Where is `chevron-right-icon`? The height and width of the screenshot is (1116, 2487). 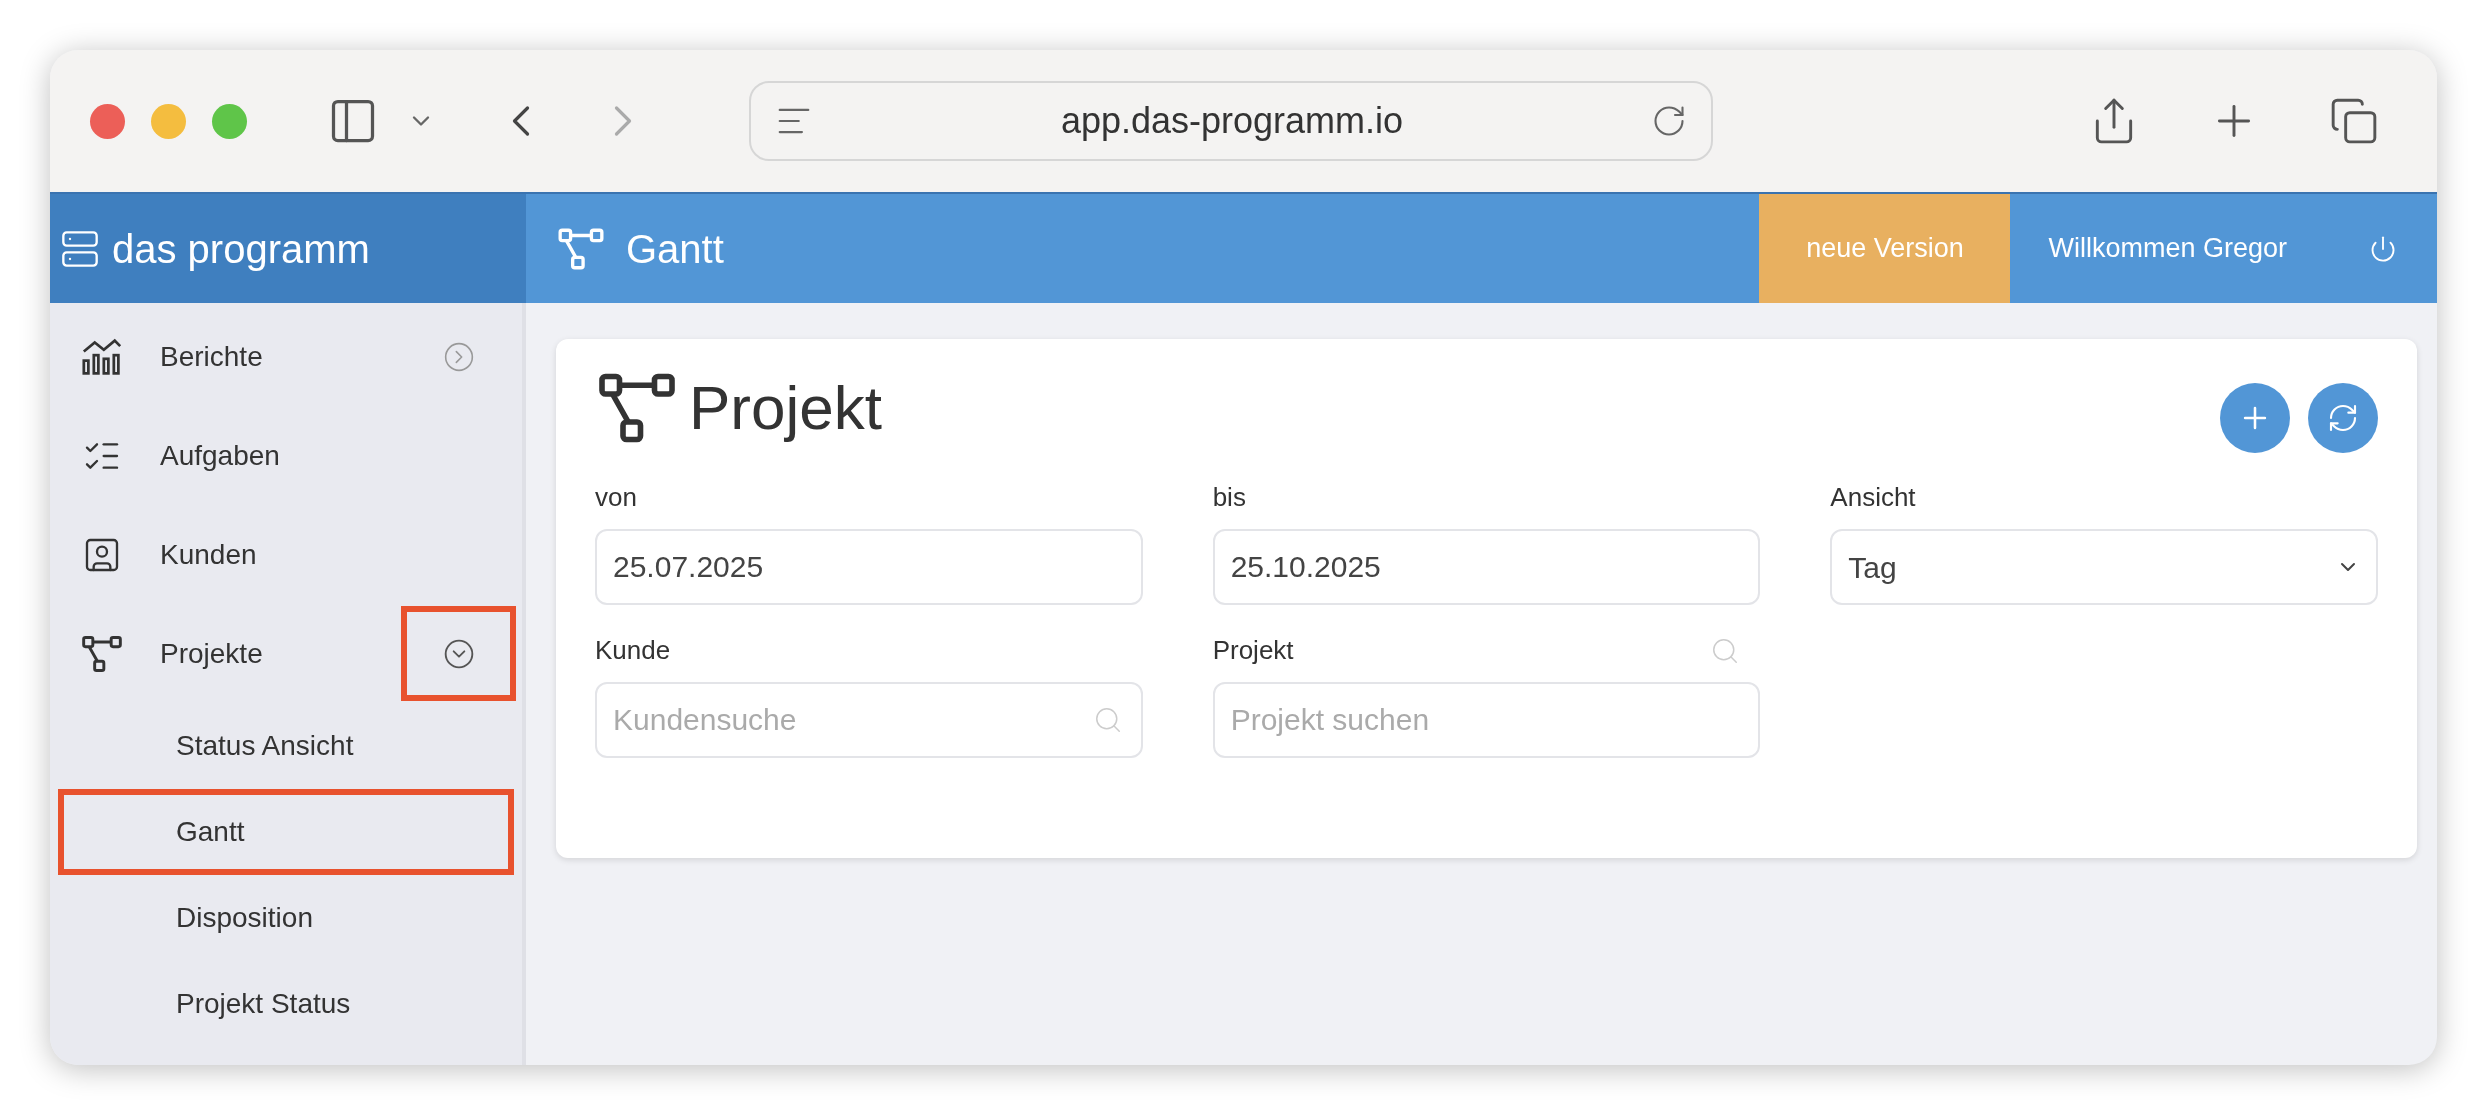
chevron-right-icon is located at coordinates (458, 356).